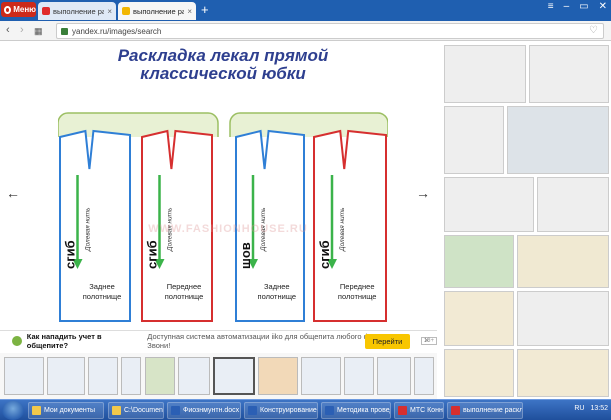  I want to click on ad-go-button: Перейти, so click(387, 341).